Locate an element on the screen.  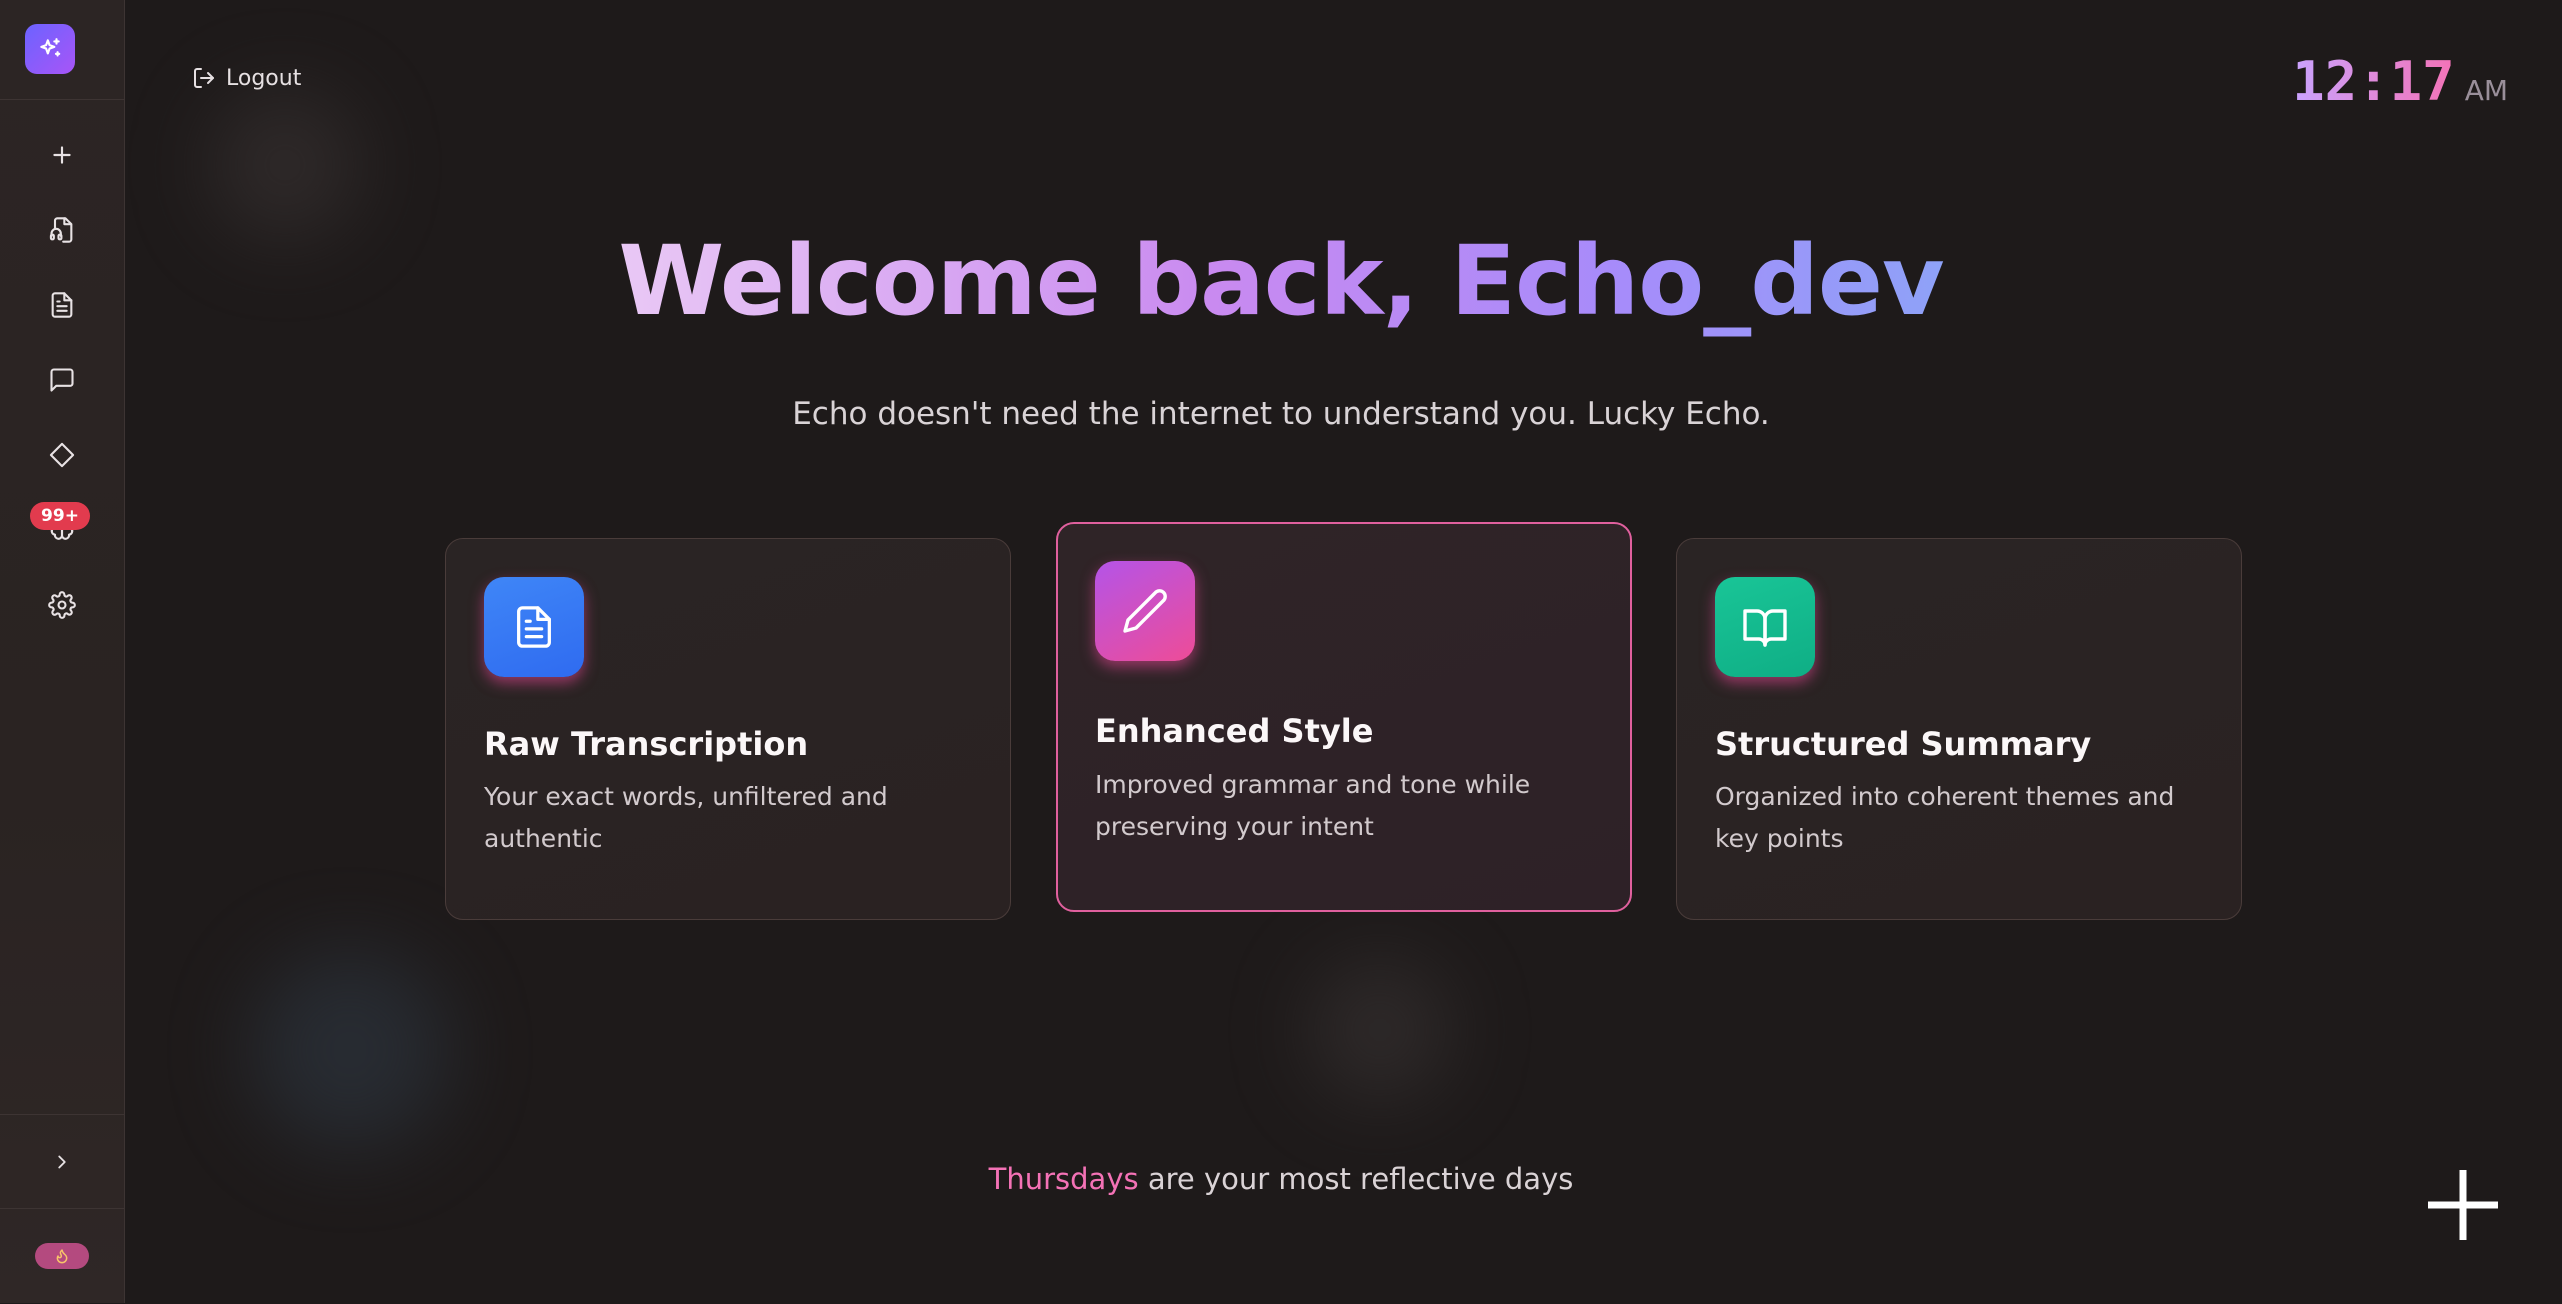
logout-button: Logout is located at coordinates (246, 78).